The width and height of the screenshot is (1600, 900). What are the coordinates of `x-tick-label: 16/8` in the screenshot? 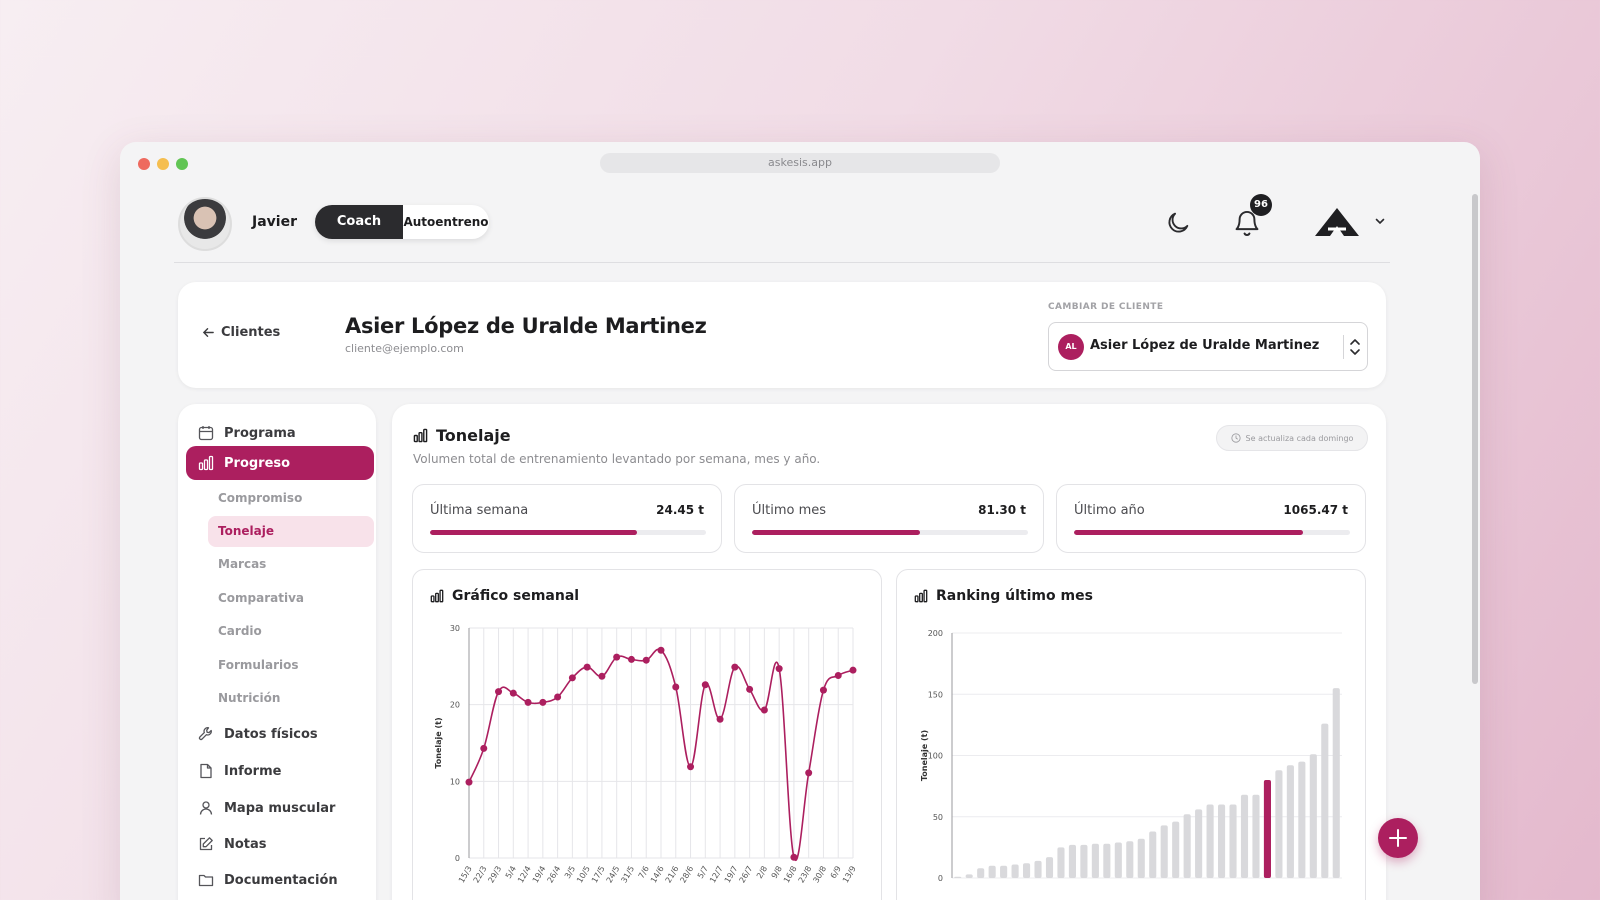 It's located at (790, 875).